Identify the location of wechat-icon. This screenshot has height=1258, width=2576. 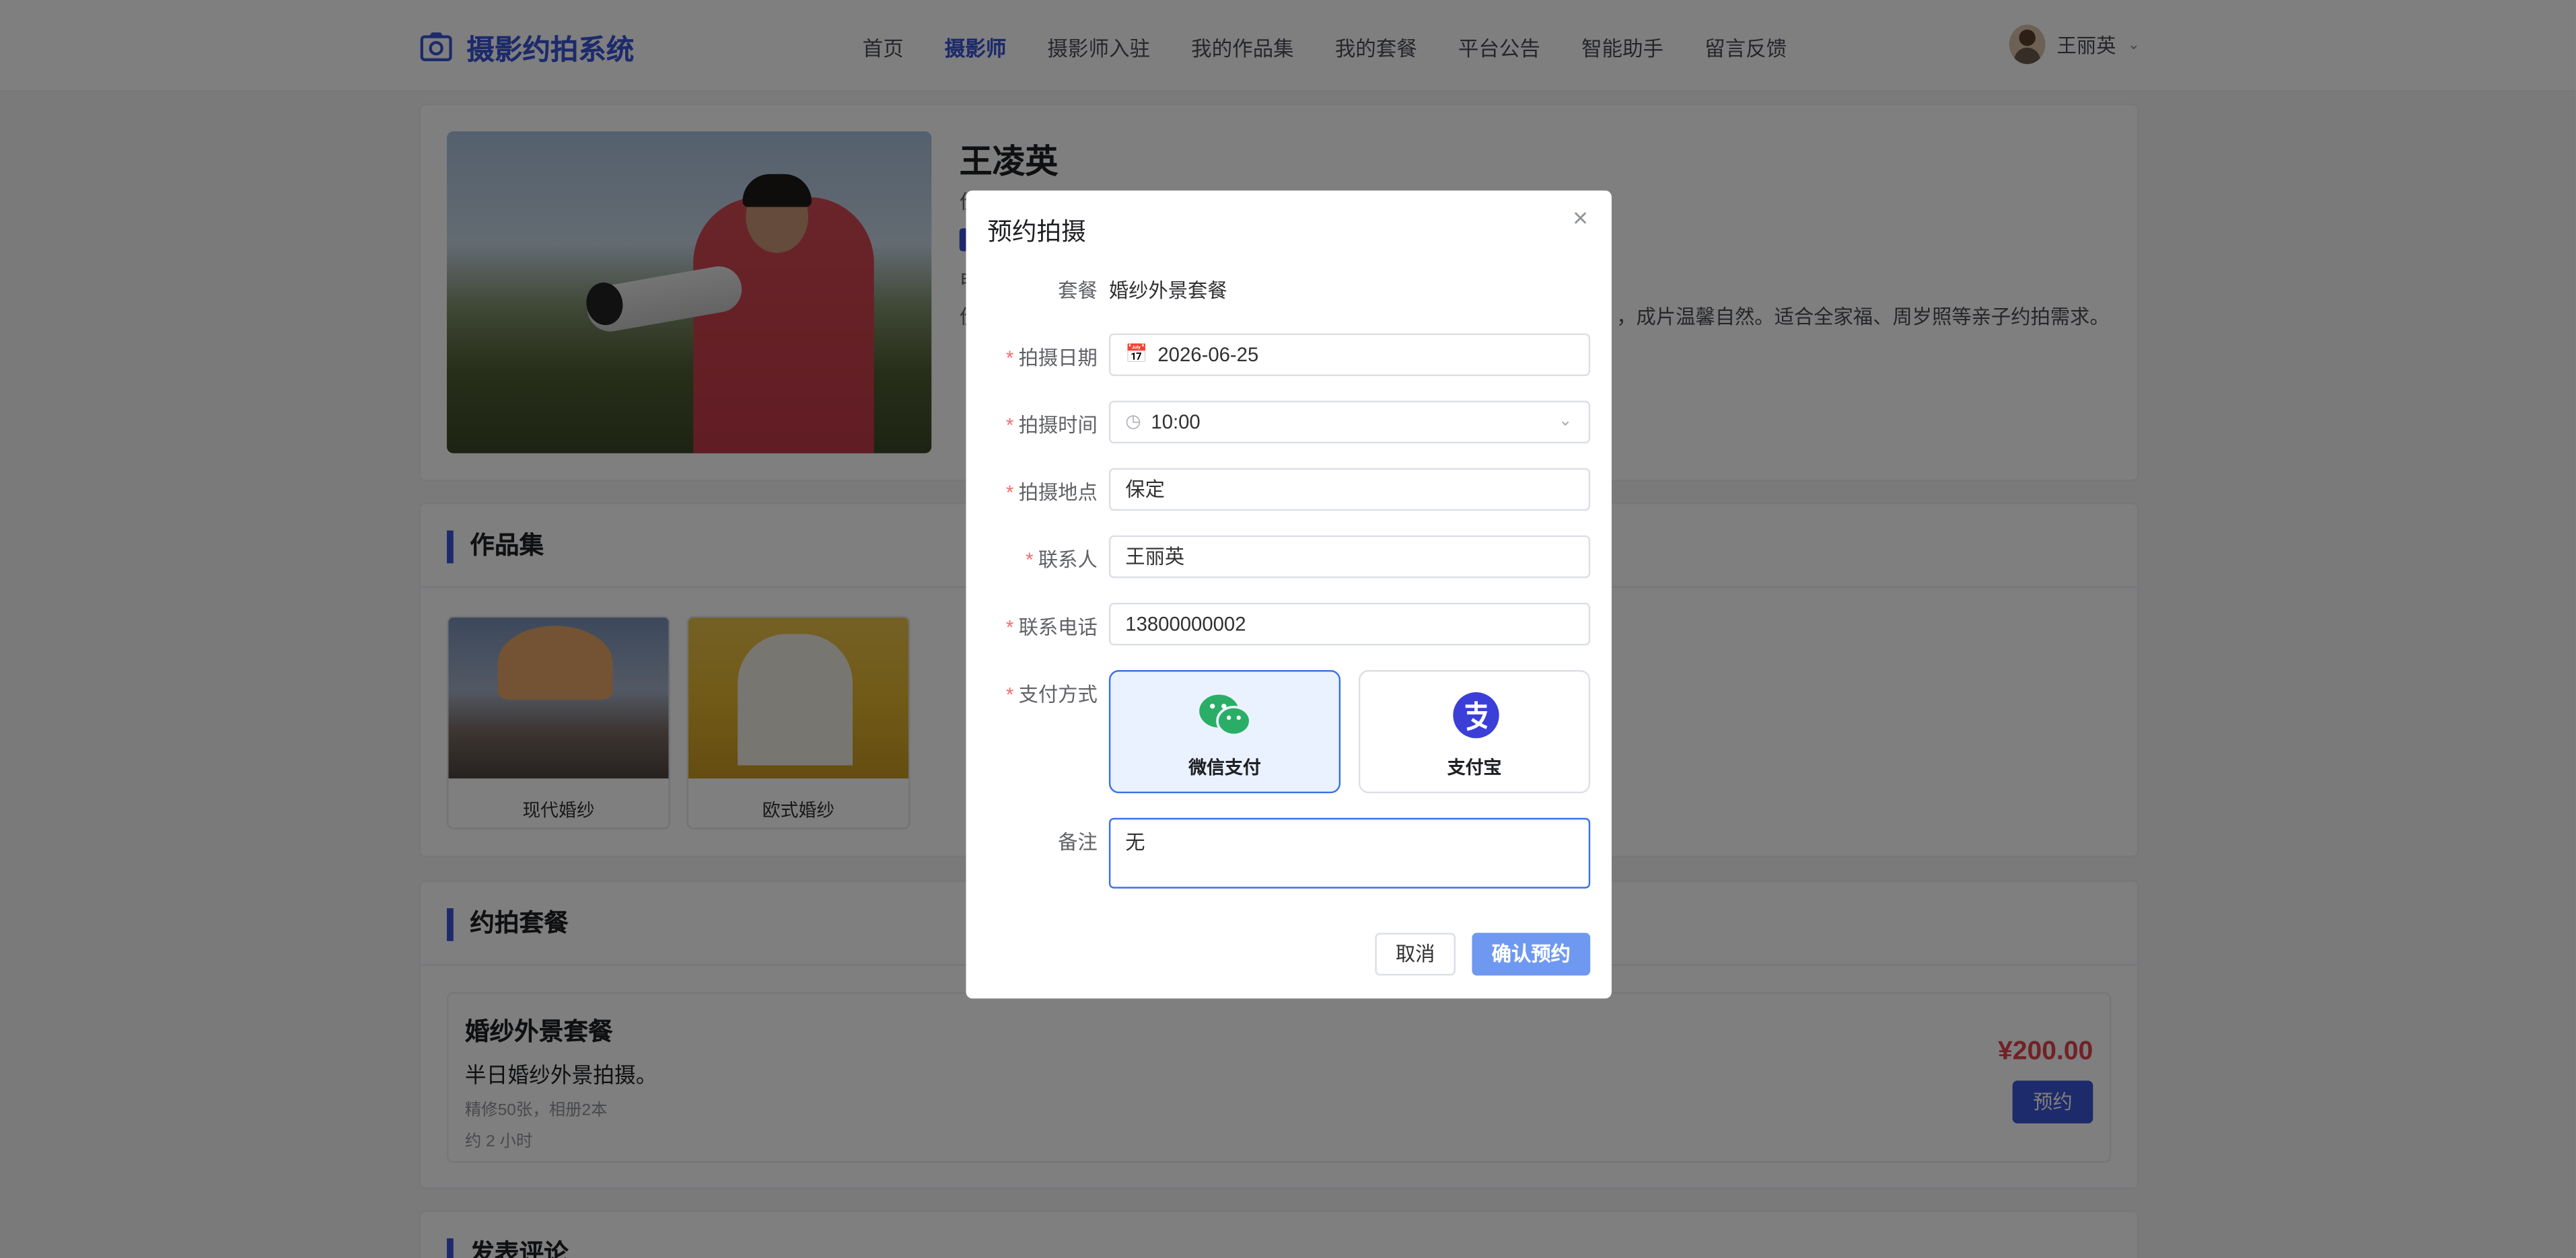
(1225, 715).